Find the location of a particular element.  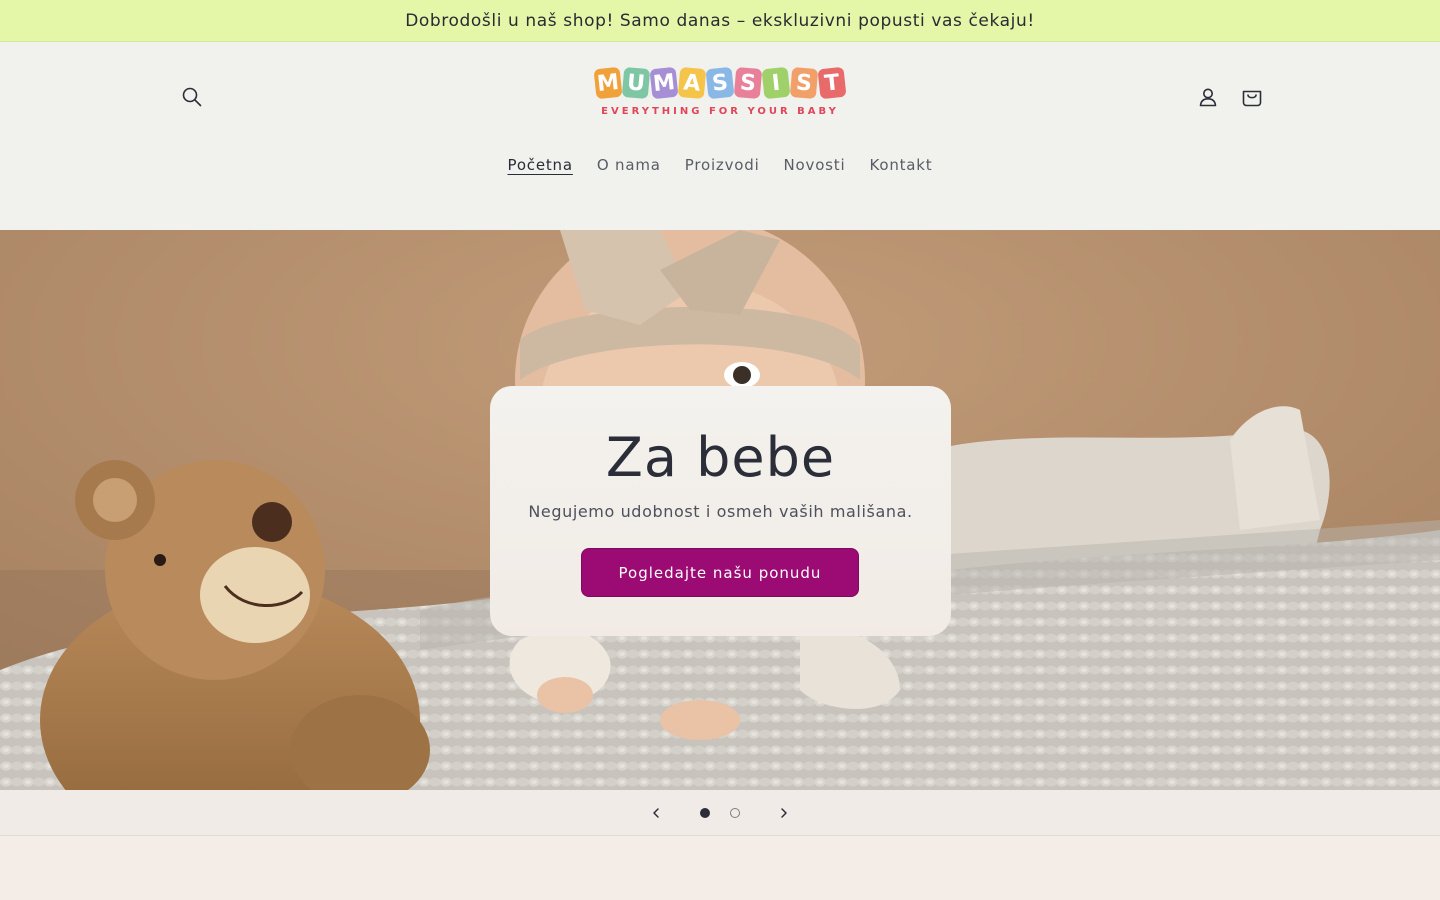

cart-icon is located at coordinates (1252, 98).